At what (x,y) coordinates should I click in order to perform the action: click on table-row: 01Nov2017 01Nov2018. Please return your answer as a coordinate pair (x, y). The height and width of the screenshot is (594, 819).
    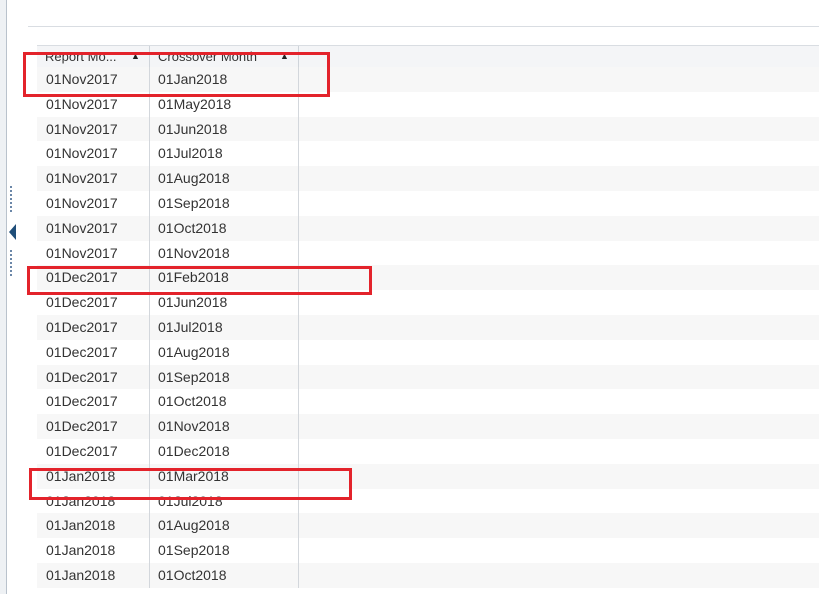
    Looking at the image, I should click on (428, 253).